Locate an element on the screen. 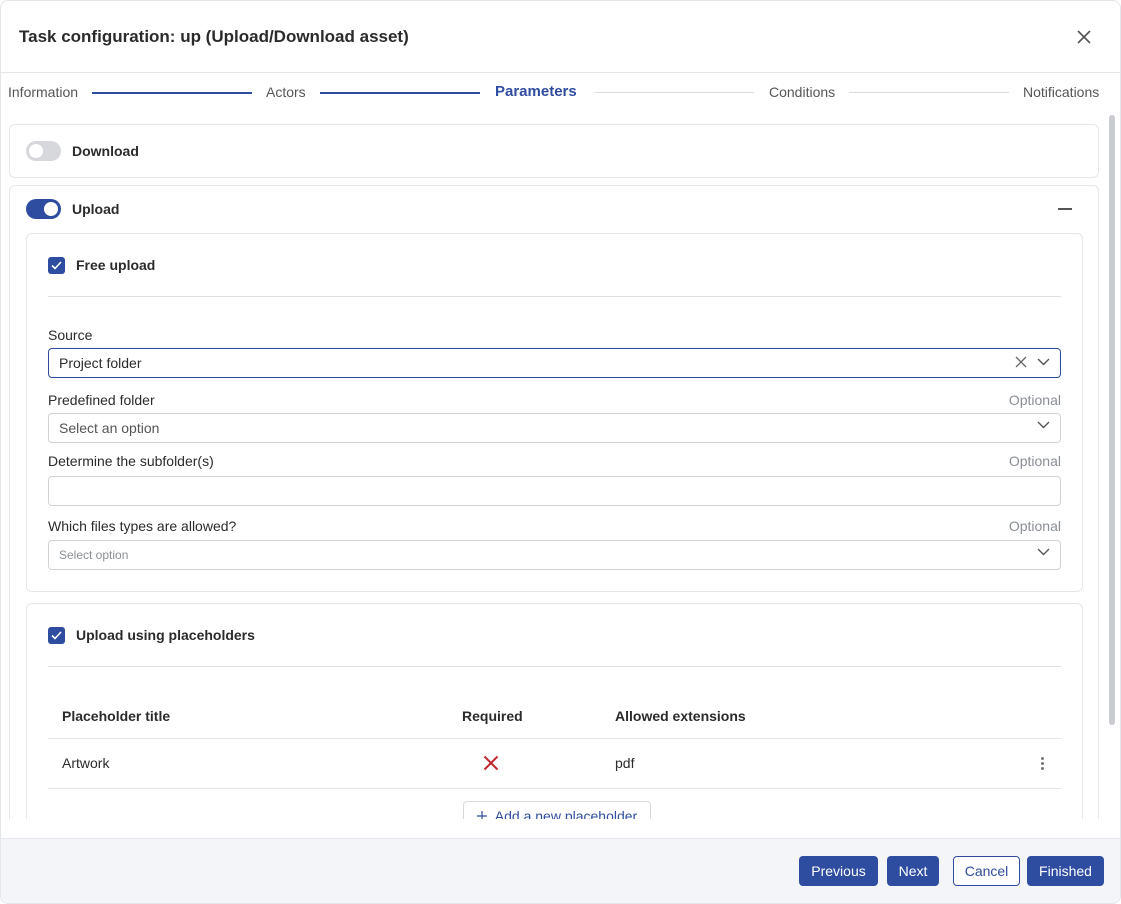  step-conditions: Conditions is located at coordinates (802, 92).